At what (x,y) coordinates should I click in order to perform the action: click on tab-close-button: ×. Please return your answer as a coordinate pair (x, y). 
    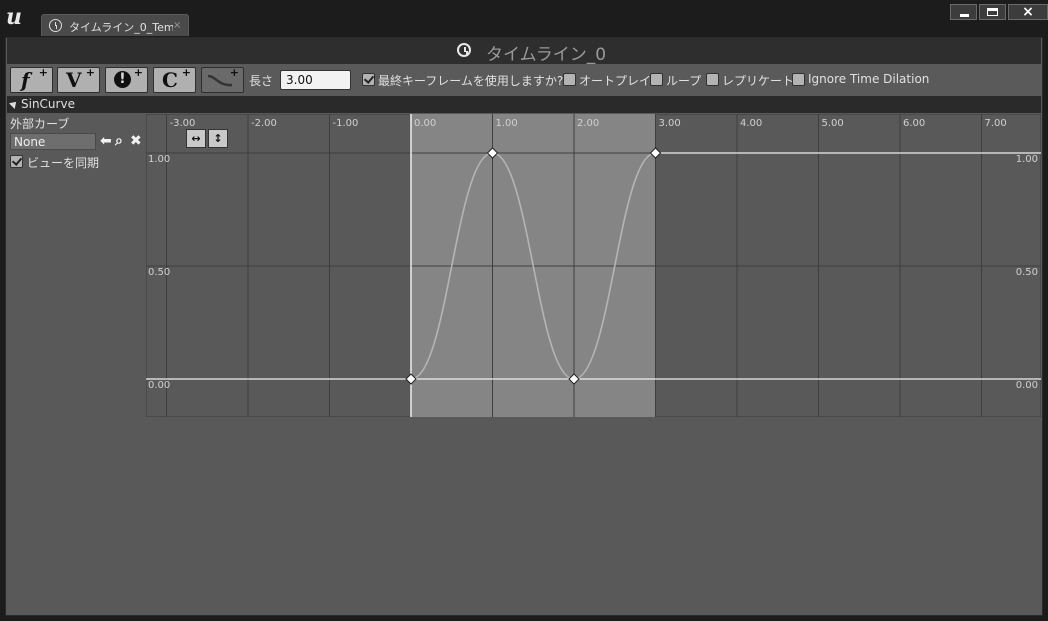
    Looking at the image, I should click on (177, 25).